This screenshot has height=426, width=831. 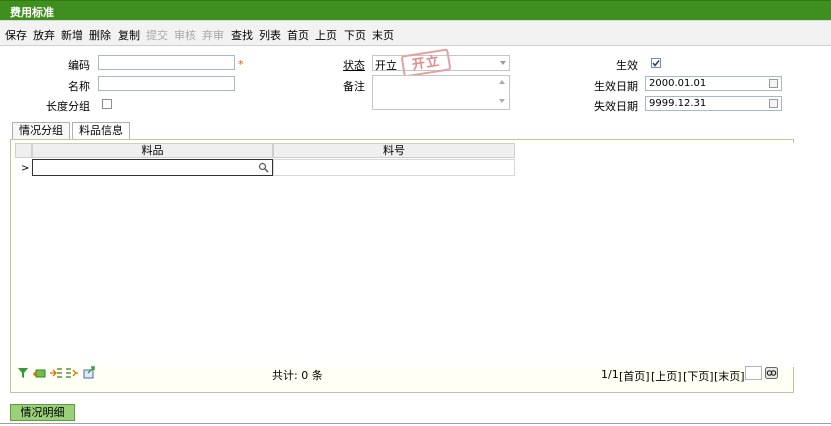 I want to click on chevron-down-icon, so click(x=503, y=63).